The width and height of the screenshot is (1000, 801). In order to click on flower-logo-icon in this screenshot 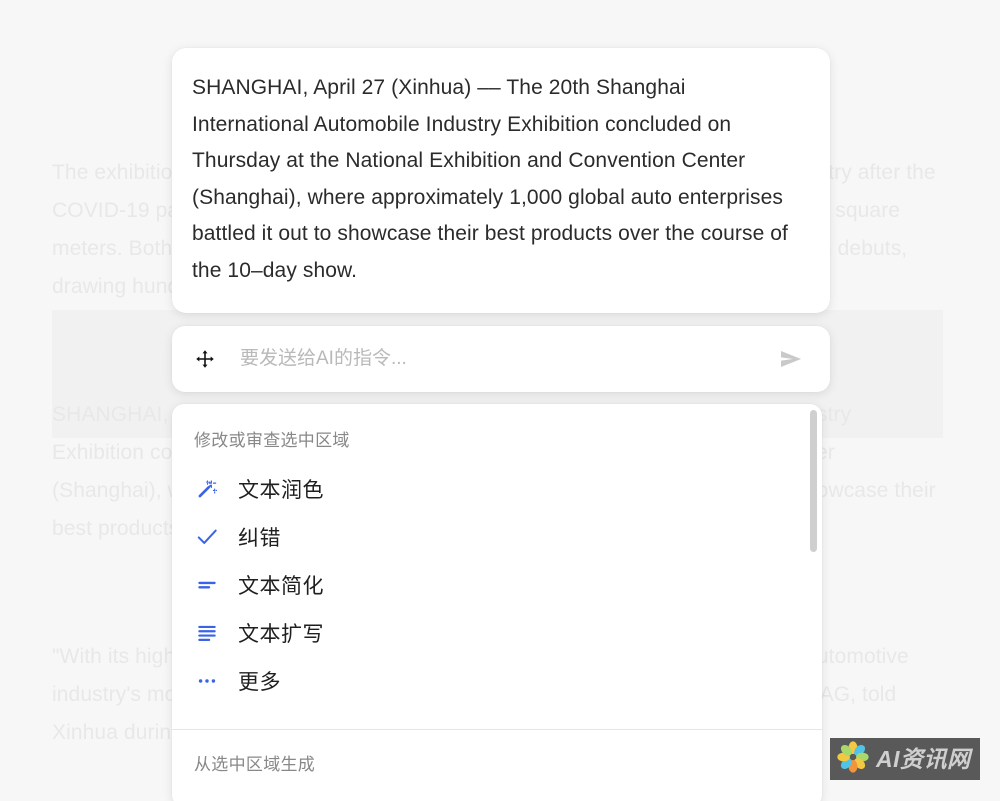, I will do `click(853, 759)`.